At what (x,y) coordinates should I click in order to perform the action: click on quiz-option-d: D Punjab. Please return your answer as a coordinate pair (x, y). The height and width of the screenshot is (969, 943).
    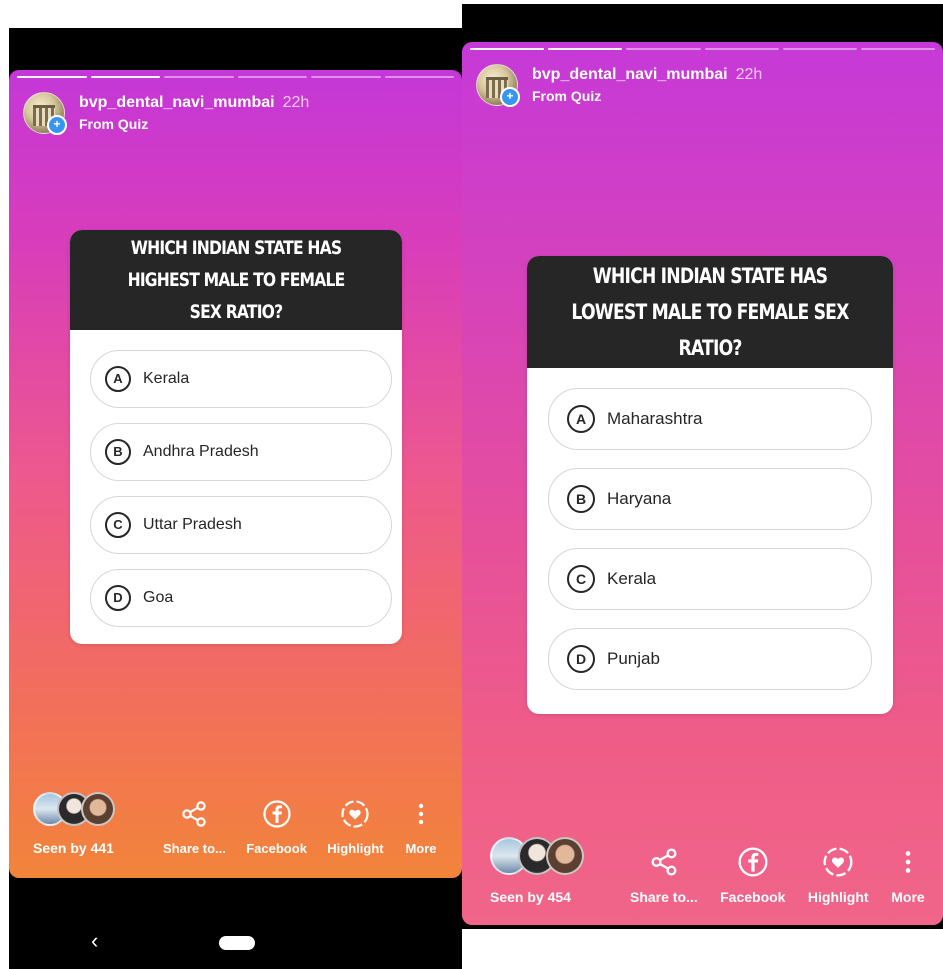
    Looking at the image, I should click on (710, 659).